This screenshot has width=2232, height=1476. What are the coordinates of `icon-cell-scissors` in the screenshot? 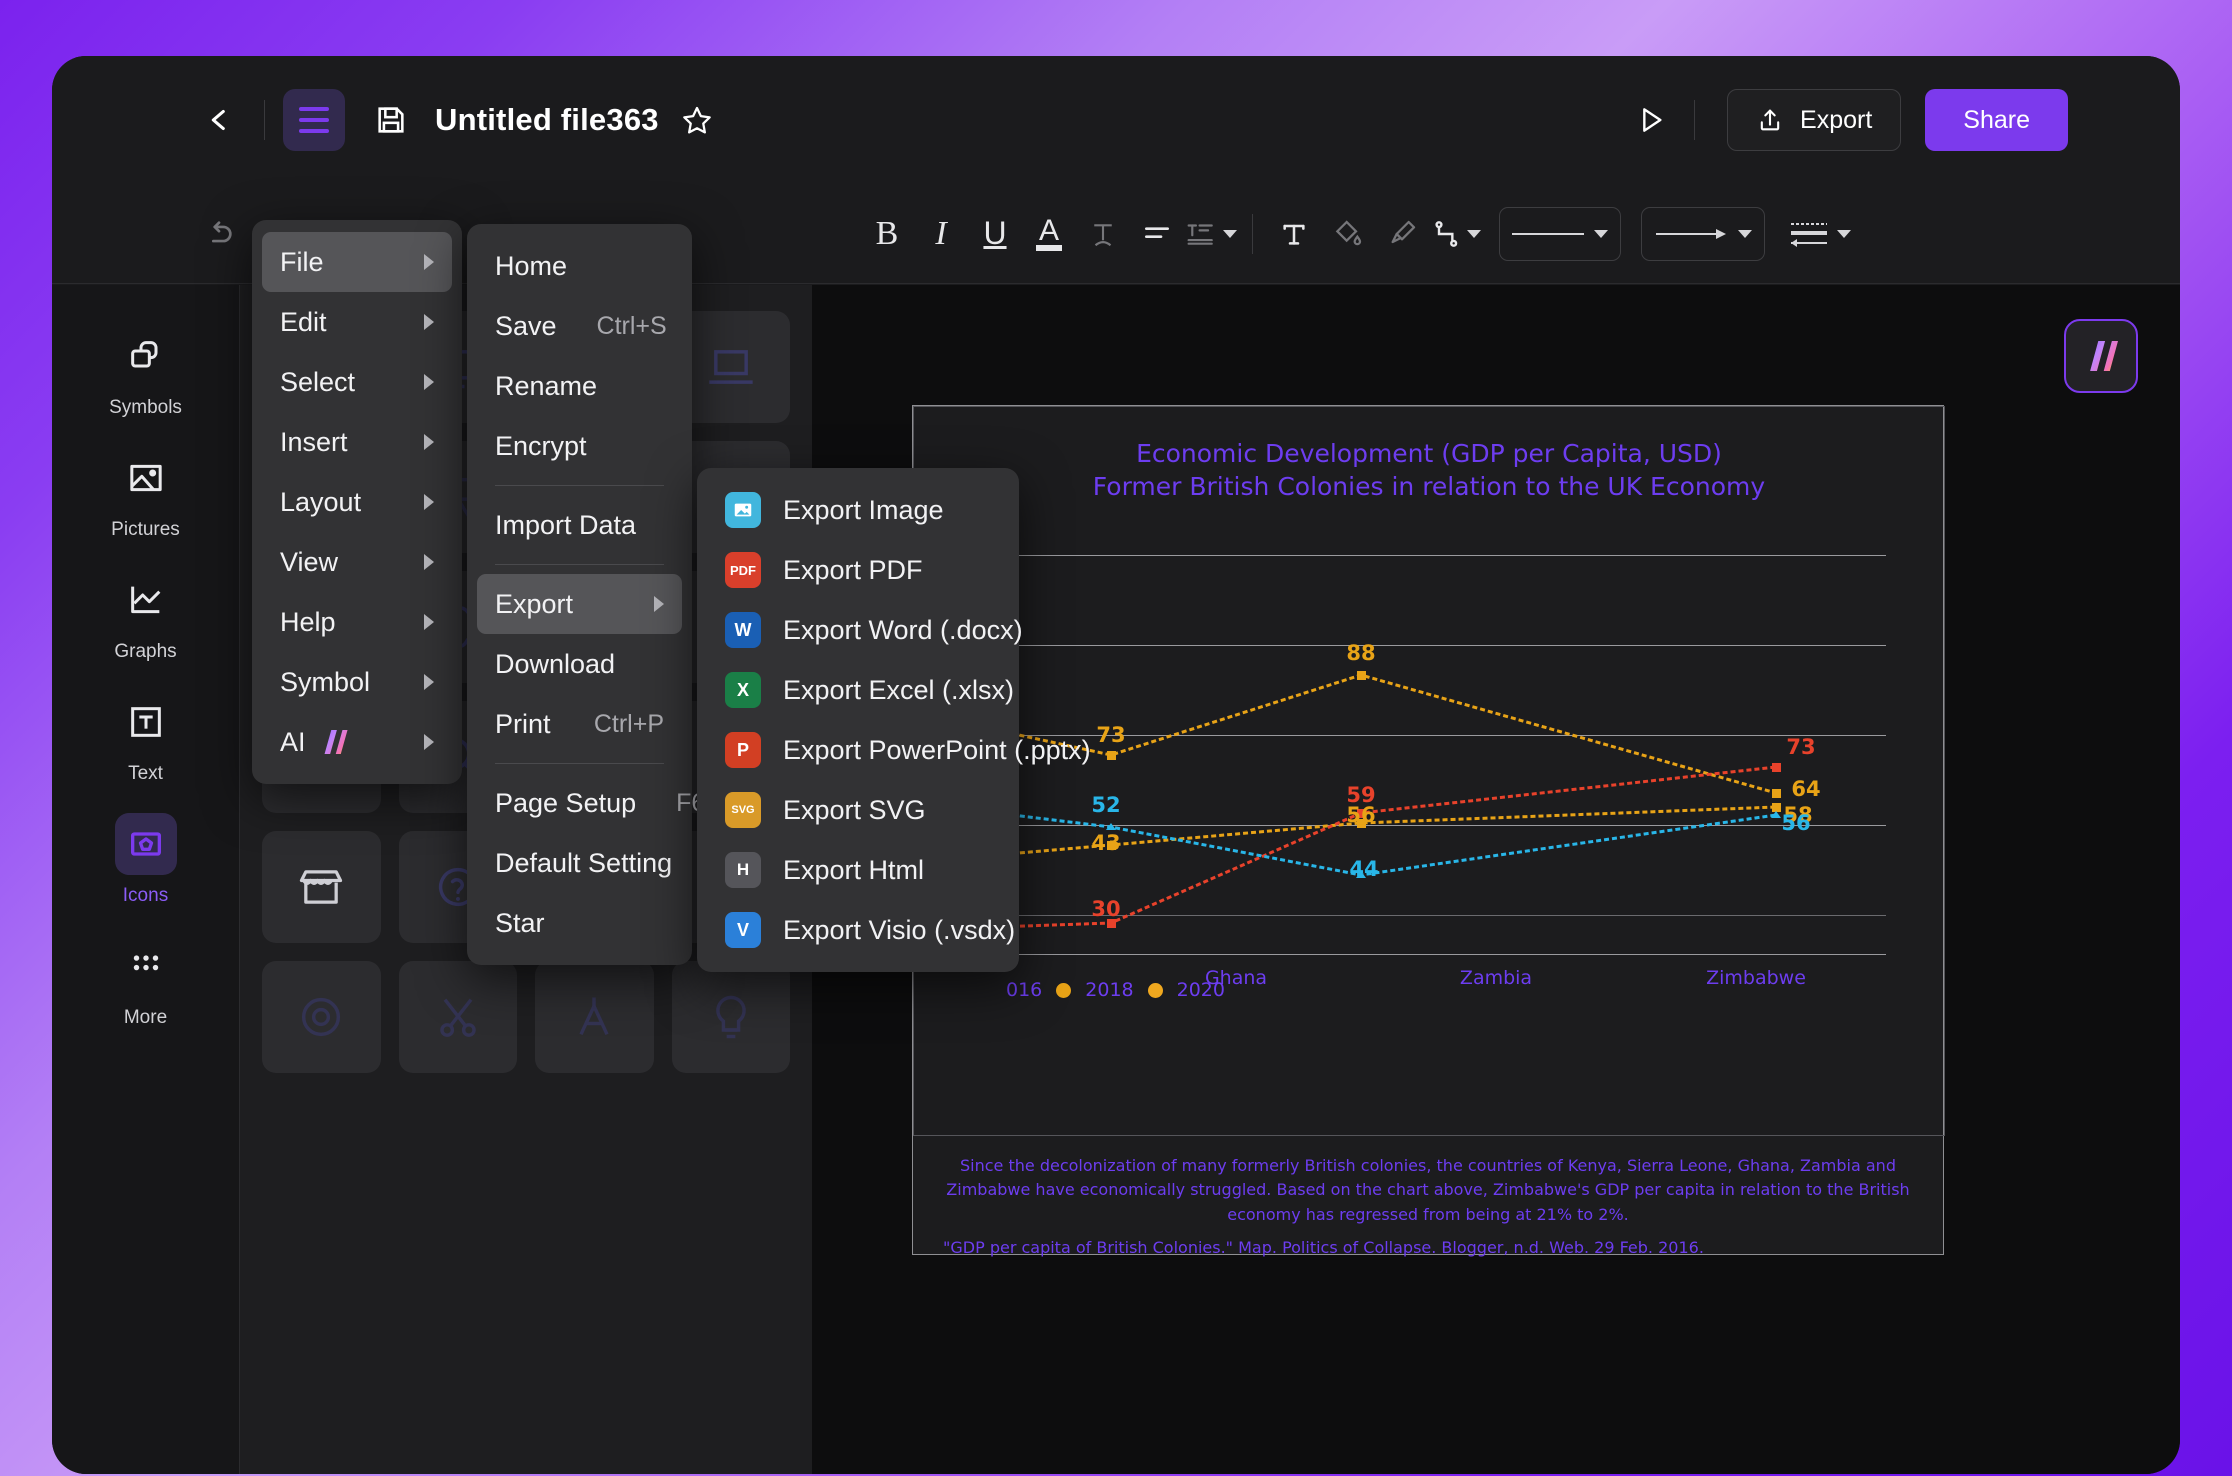 It's located at (457, 1017).